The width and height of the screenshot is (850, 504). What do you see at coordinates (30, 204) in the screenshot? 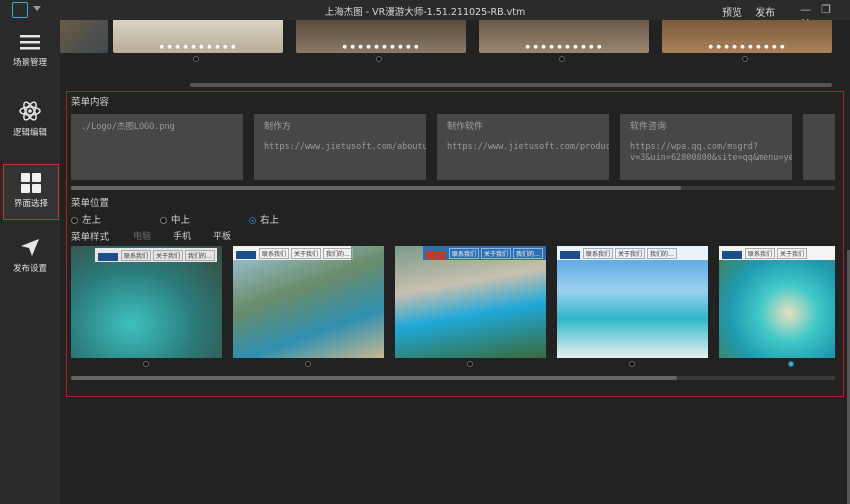
I see `sidebar-item-label: 界面选择` at bounding box center [30, 204].